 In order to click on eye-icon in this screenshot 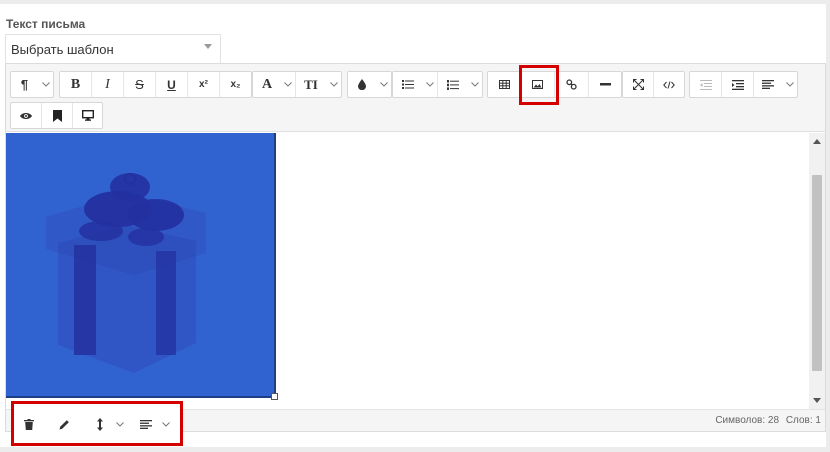, I will do `click(26, 115)`.